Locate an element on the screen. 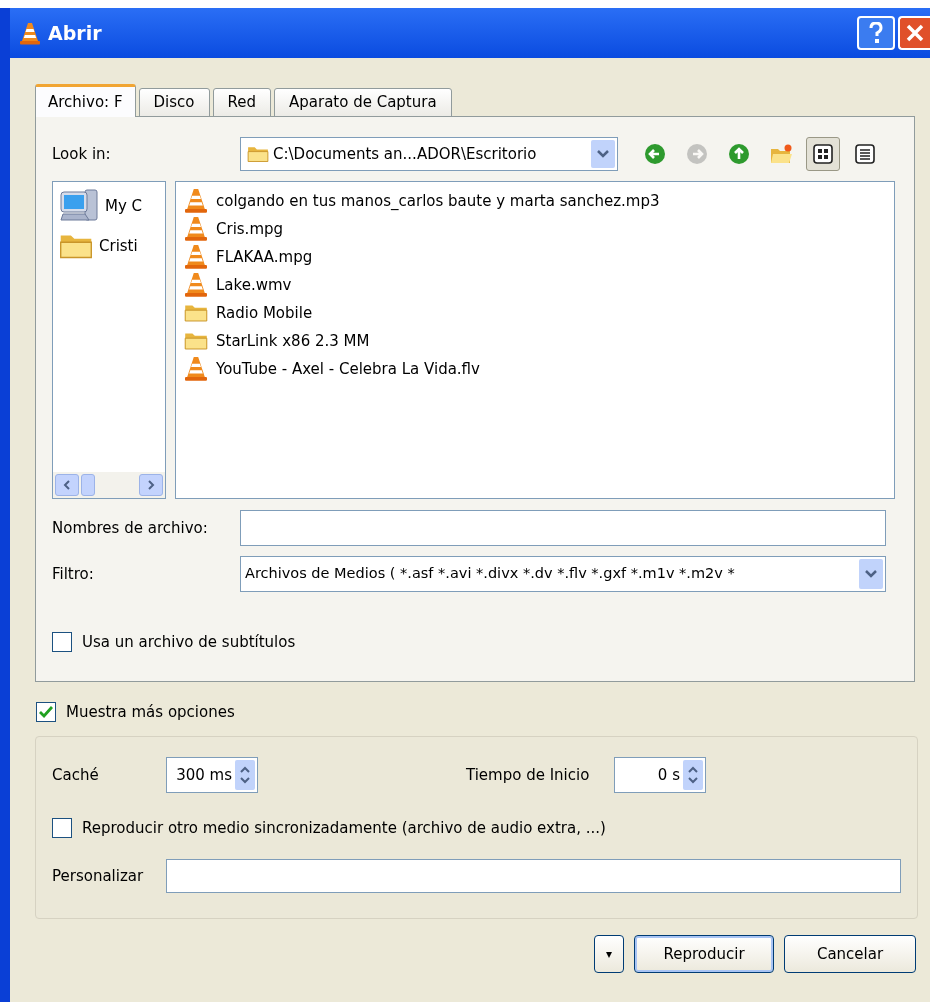  list-view-icon is located at coordinates (823, 154).